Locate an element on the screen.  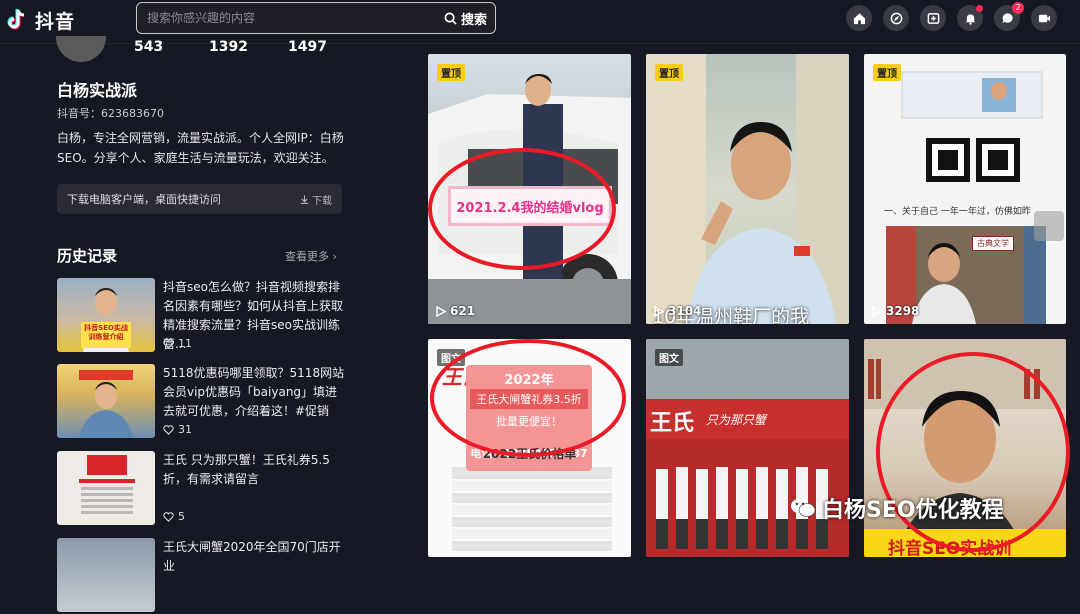
document-scene-icon is located at coordinates (966, 197).